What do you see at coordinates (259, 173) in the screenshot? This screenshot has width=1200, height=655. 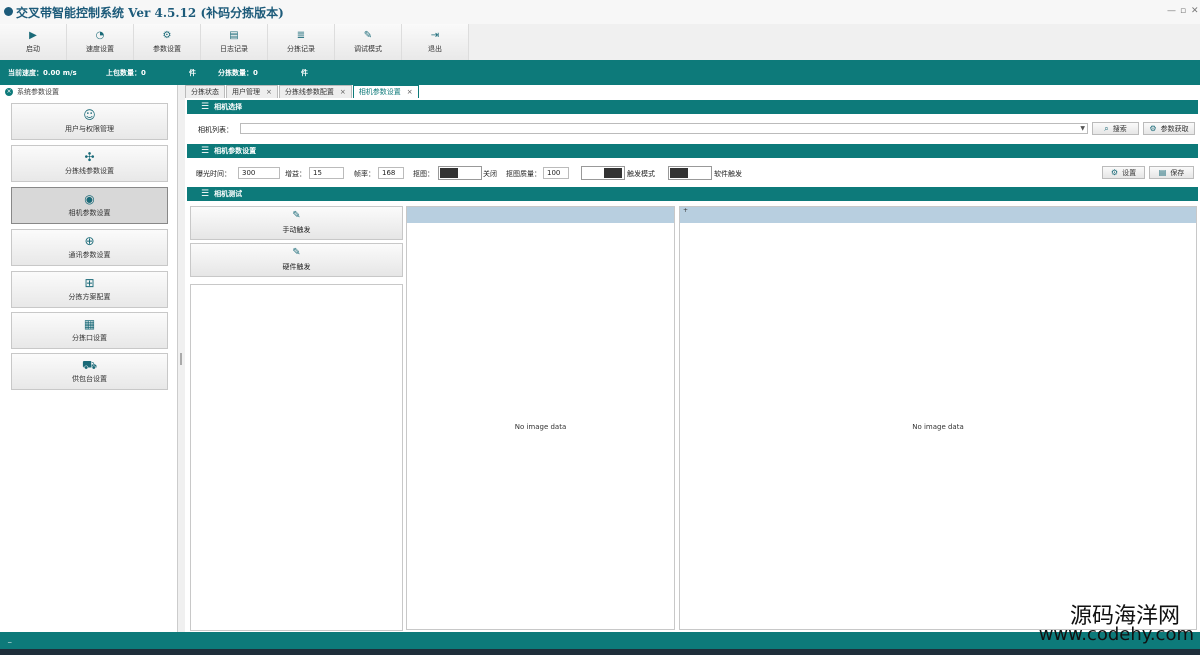 I see `exposure-input: 300` at bounding box center [259, 173].